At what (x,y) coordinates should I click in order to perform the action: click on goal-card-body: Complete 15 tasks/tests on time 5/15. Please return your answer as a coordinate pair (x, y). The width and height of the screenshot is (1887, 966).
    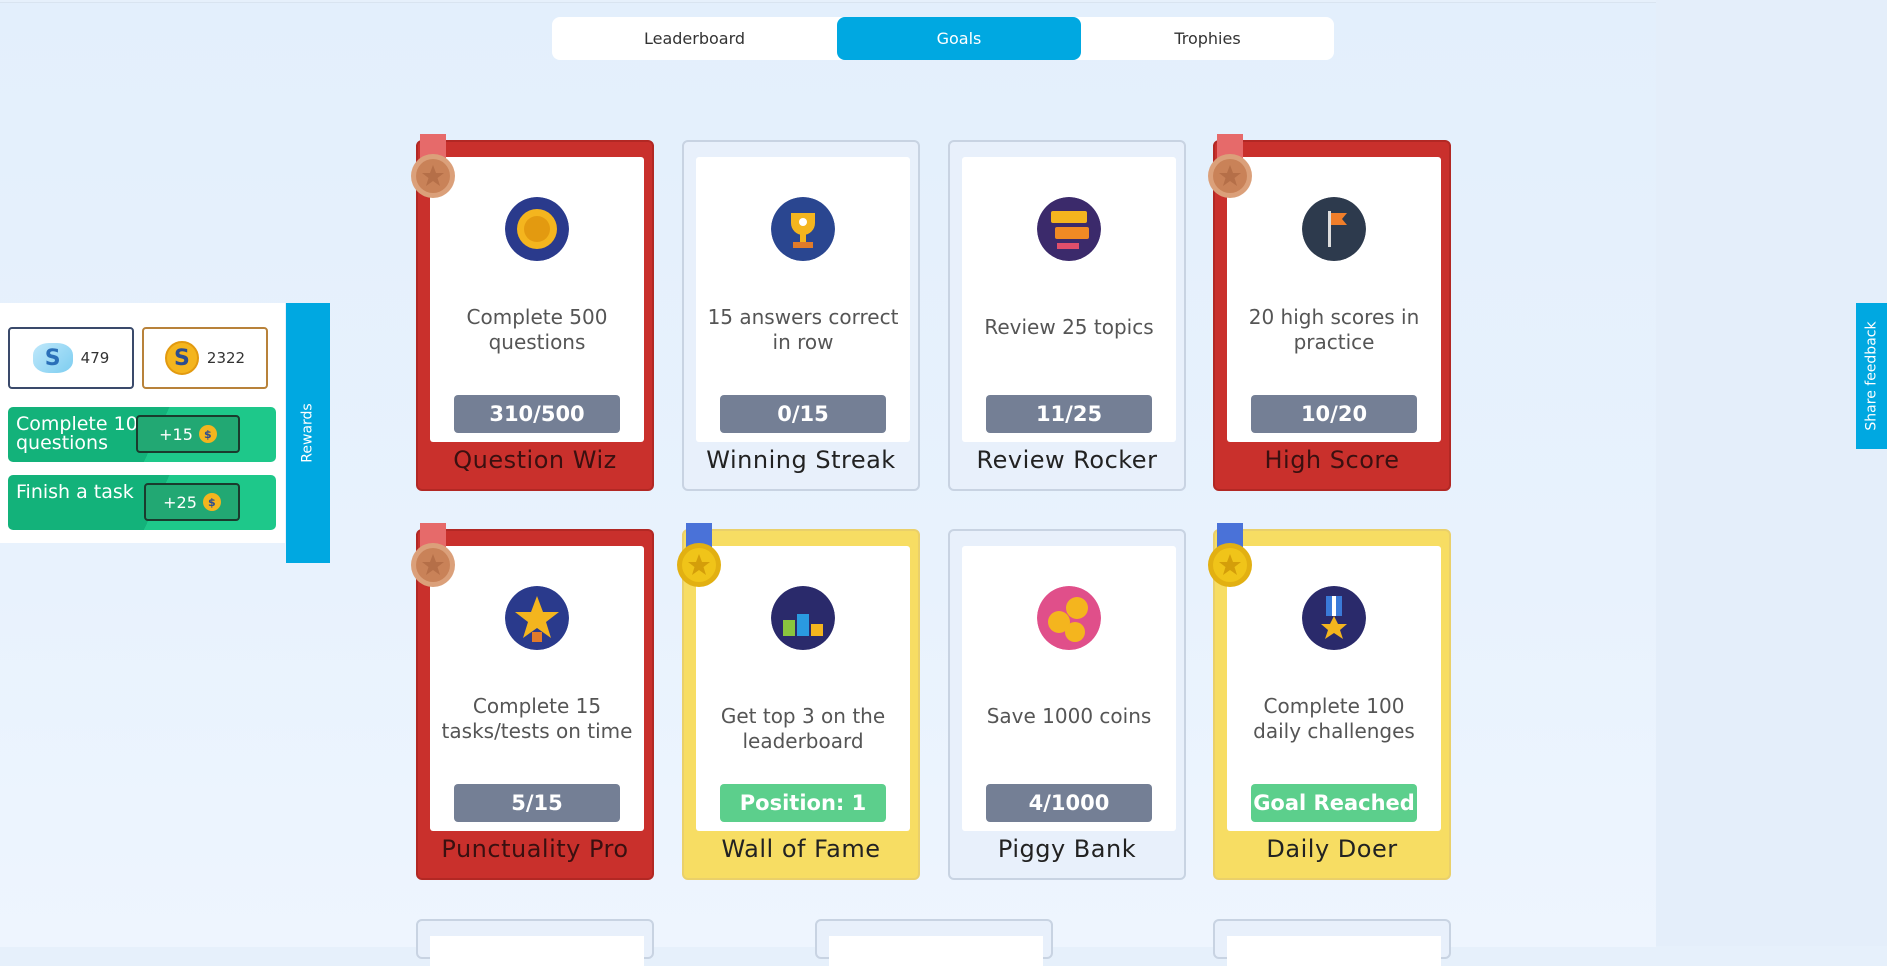
    Looking at the image, I should click on (537, 688).